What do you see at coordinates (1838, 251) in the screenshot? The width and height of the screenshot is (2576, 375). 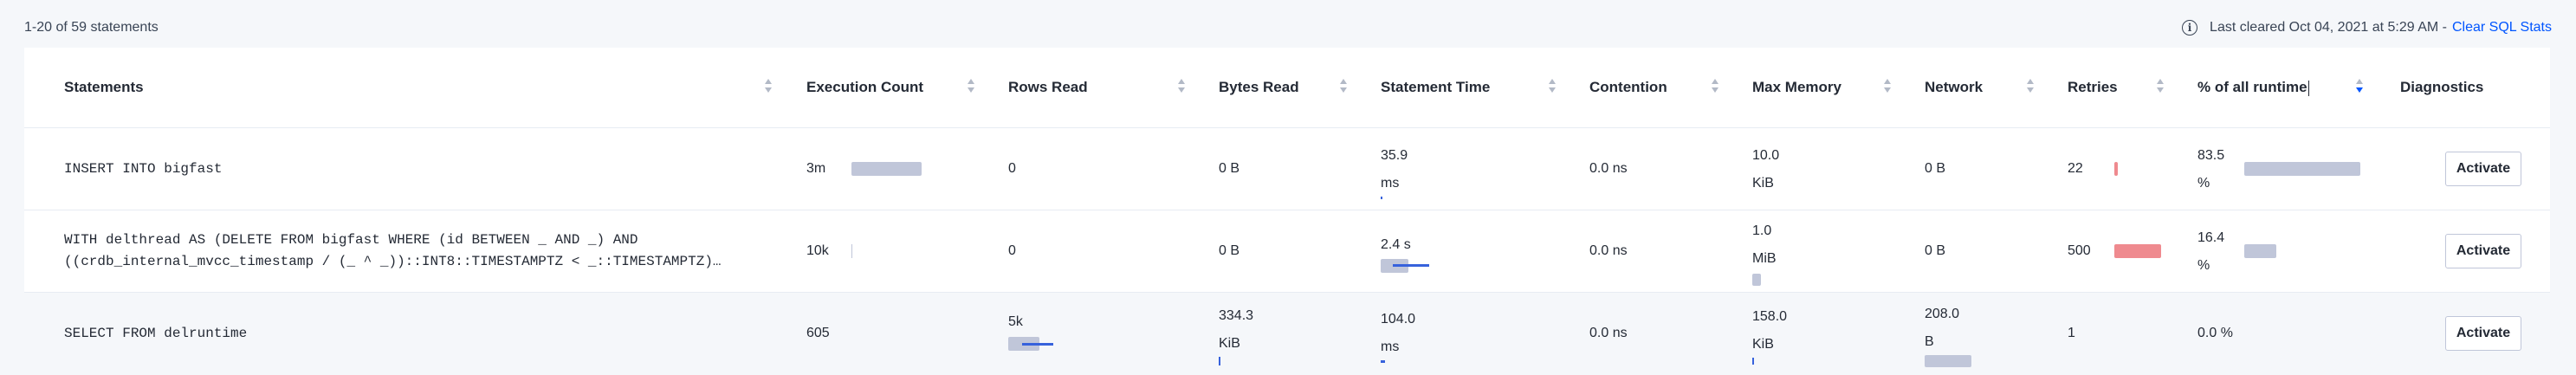 I see `max-memory-cell: 1.0 MiB` at bounding box center [1838, 251].